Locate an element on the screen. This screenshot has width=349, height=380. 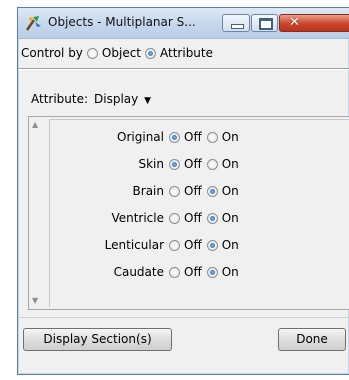
title-bar: Objects - Multiplanar S... ✕ is located at coordinates (183, 23).